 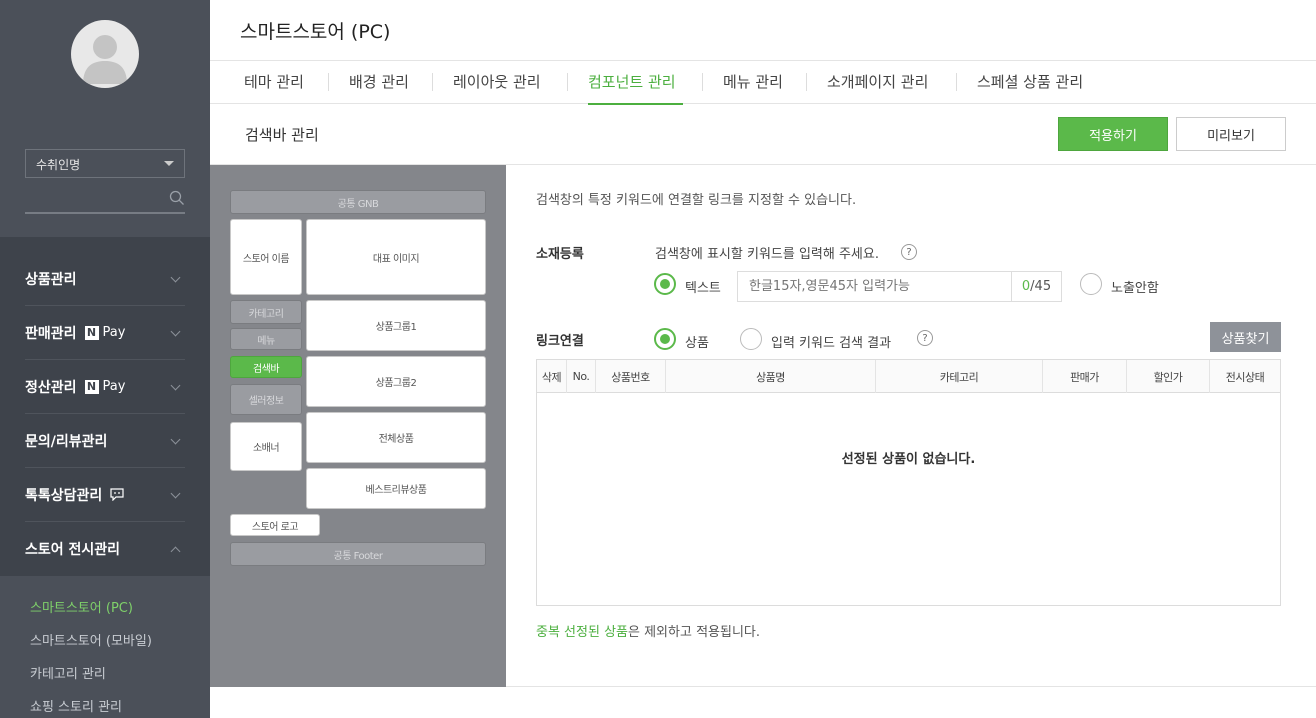 I want to click on sidebar-item-label: 판매관리, so click(x=51, y=333).